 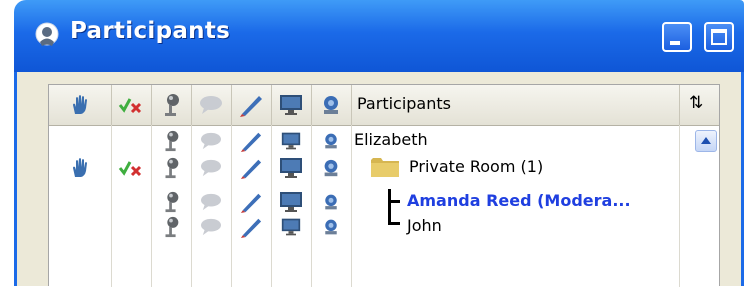 I want to click on folder-icon, so click(x=385, y=167).